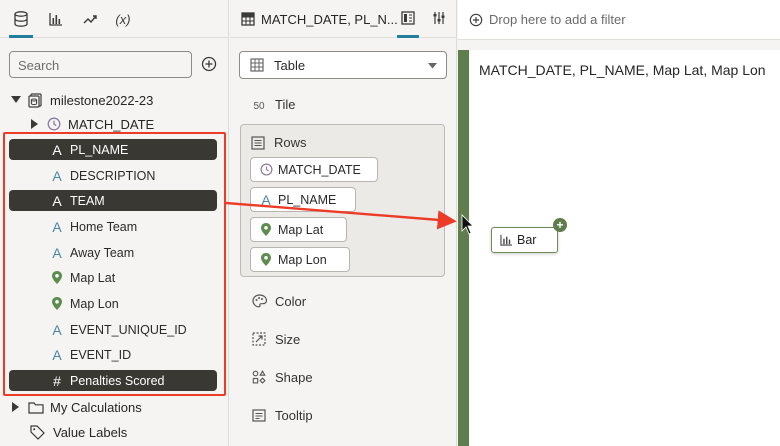  What do you see at coordinates (259, 339) in the screenshot?
I see `size-icon` at bounding box center [259, 339].